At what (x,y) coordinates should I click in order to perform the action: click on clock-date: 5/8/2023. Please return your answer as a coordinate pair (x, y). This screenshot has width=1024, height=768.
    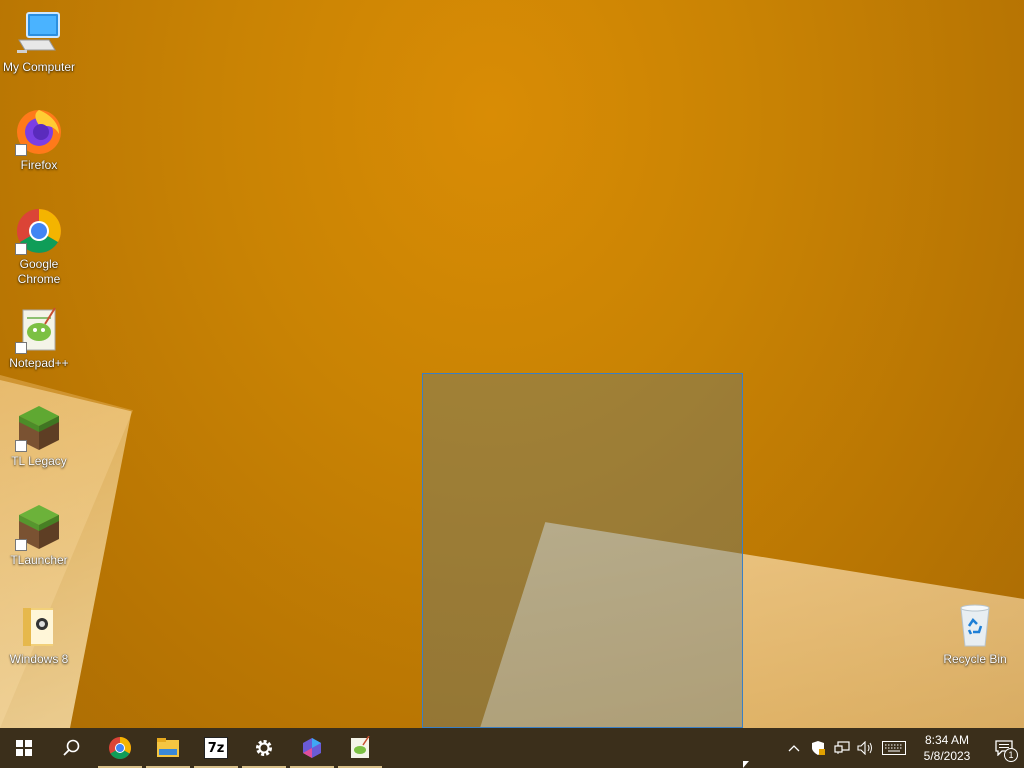
    Looking at the image, I should click on (947, 756).